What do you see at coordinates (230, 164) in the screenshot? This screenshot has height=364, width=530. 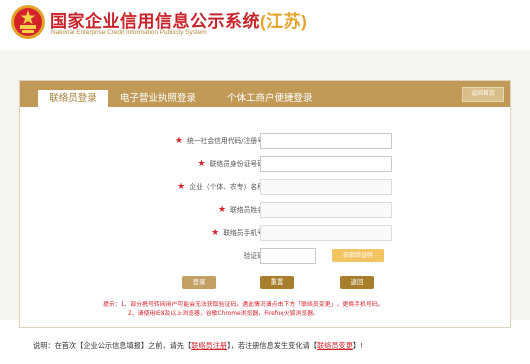 I see `id-number-label: ★ 联络员身份证号码` at bounding box center [230, 164].